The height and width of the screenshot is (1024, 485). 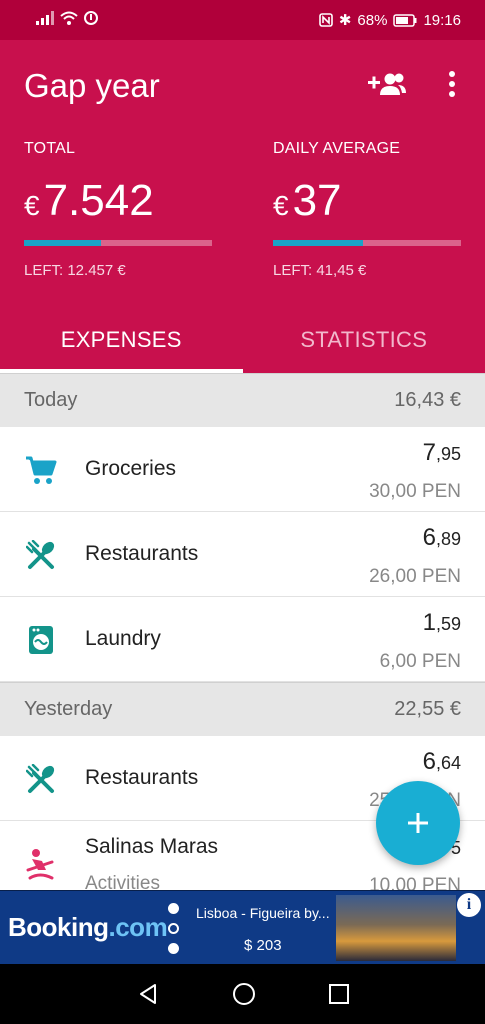 I want to click on amount-integer: 1, so click(x=429, y=622).